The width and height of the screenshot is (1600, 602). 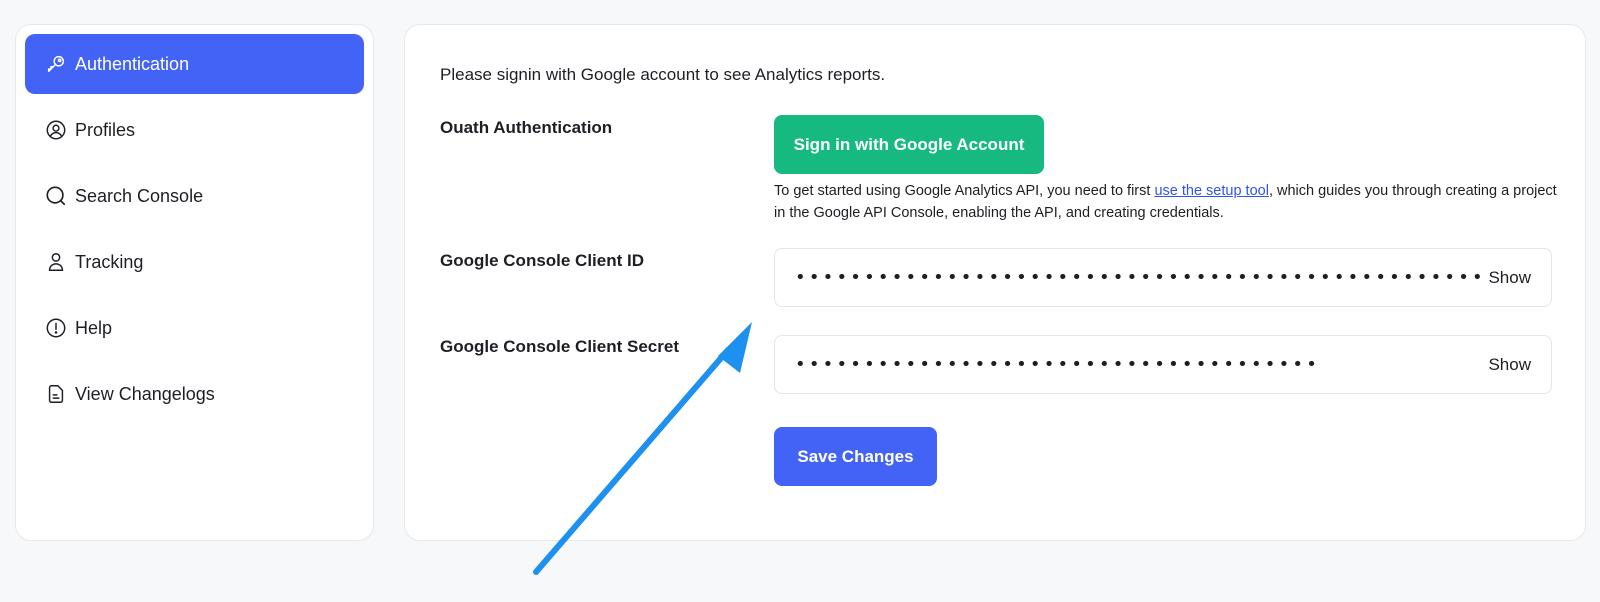 What do you see at coordinates (56, 328) in the screenshot?
I see `info-icon` at bounding box center [56, 328].